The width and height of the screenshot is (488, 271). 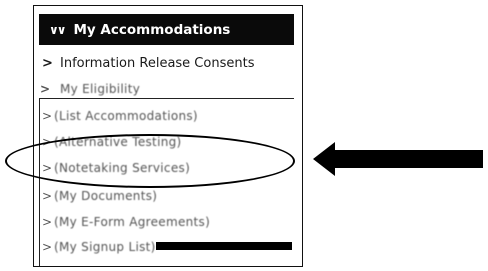 I want to click on panel-header: ∨∨ My Accommodations, so click(x=166, y=29).